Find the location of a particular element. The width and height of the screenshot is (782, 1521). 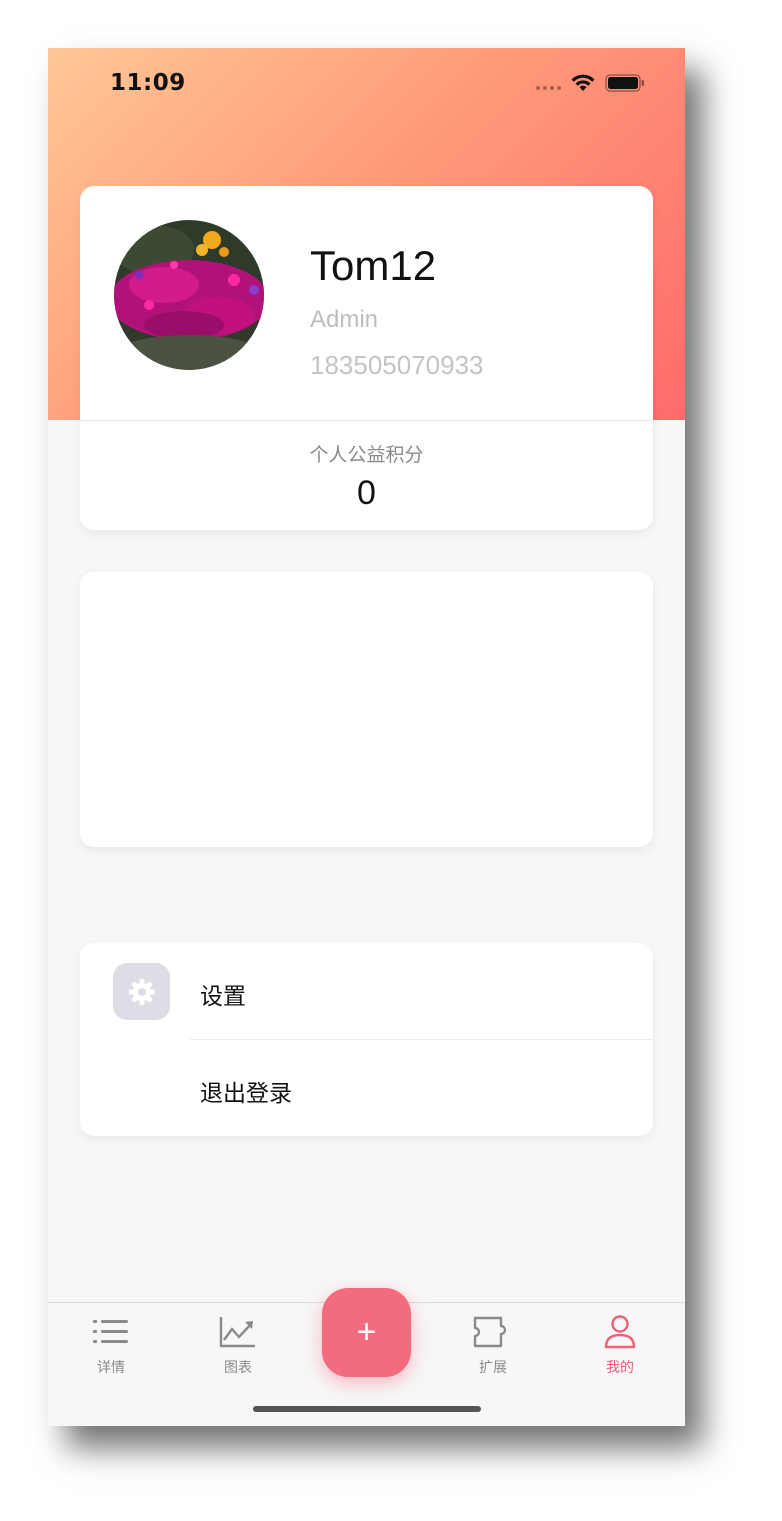

status-time: 11:09 is located at coordinates (148, 83).